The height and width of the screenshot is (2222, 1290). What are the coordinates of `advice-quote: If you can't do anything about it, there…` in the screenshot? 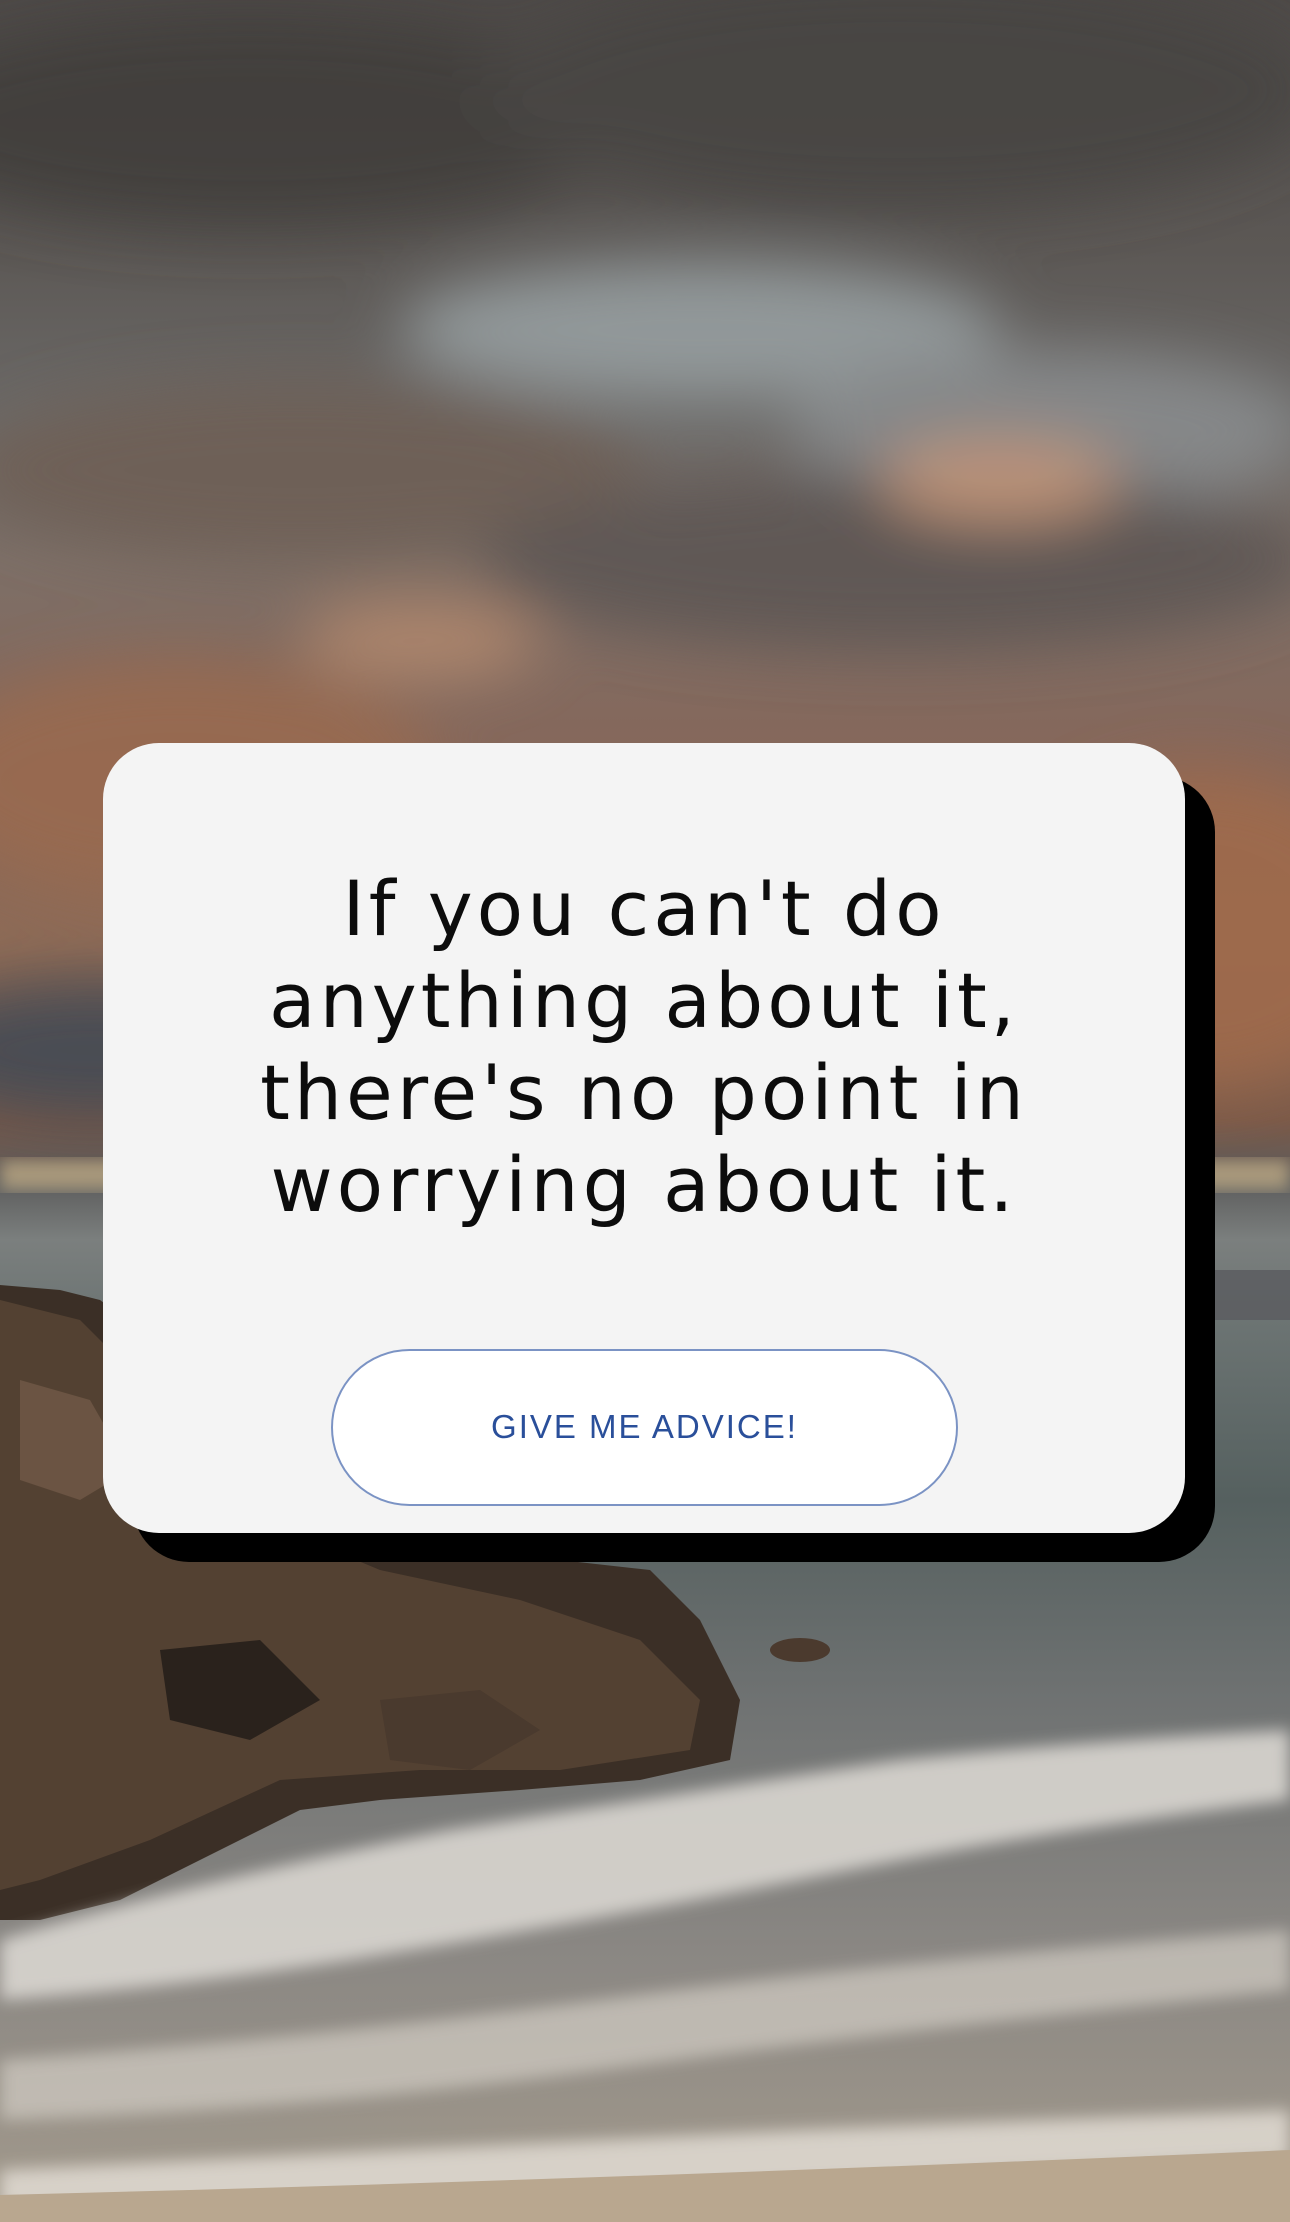 It's located at (644, 1046).